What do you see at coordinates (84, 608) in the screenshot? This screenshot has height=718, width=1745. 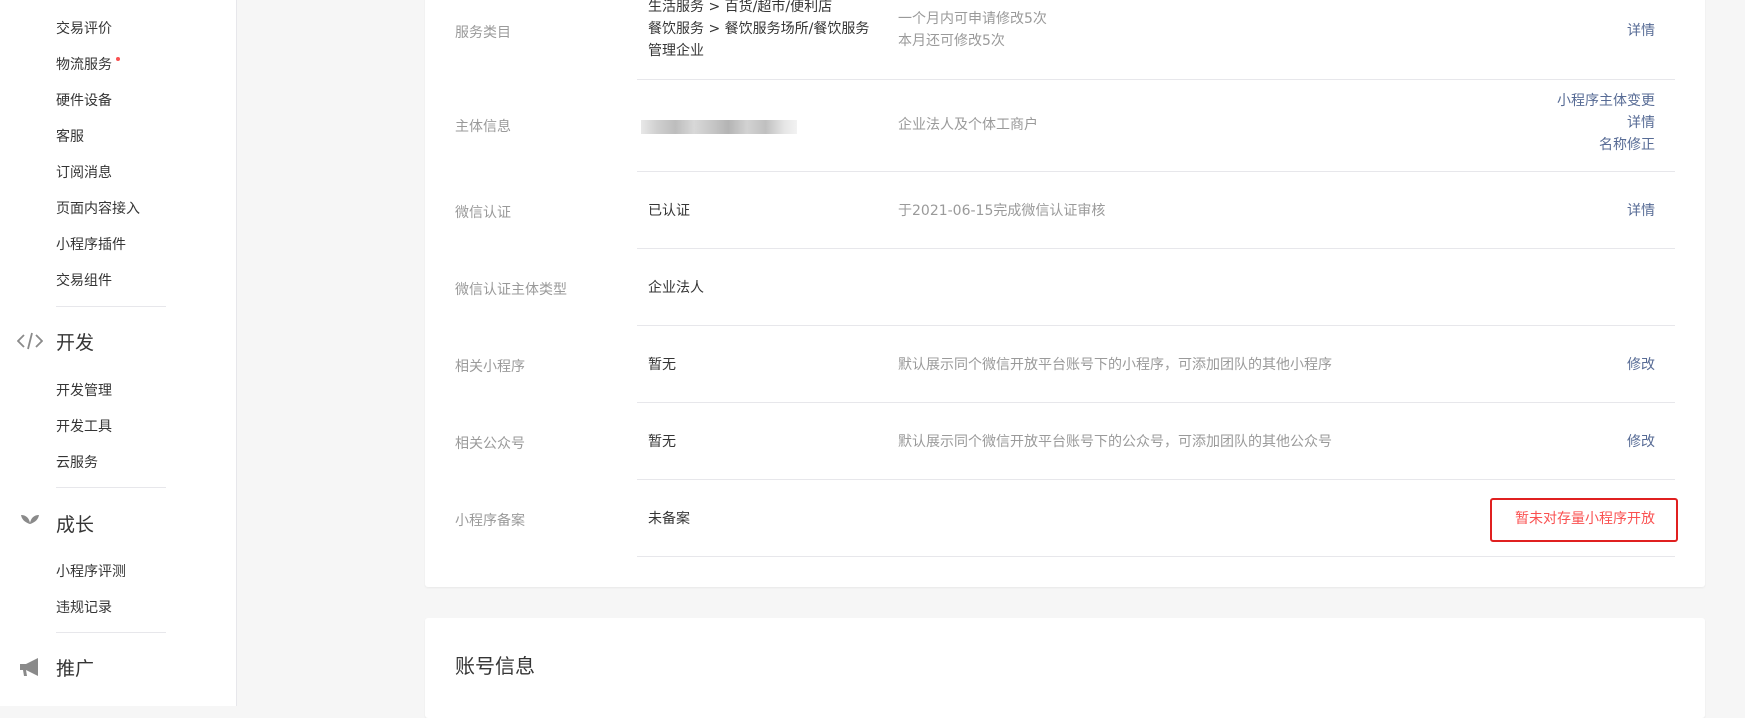 I see `sidebar-item-violations: 违规记录` at bounding box center [84, 608].